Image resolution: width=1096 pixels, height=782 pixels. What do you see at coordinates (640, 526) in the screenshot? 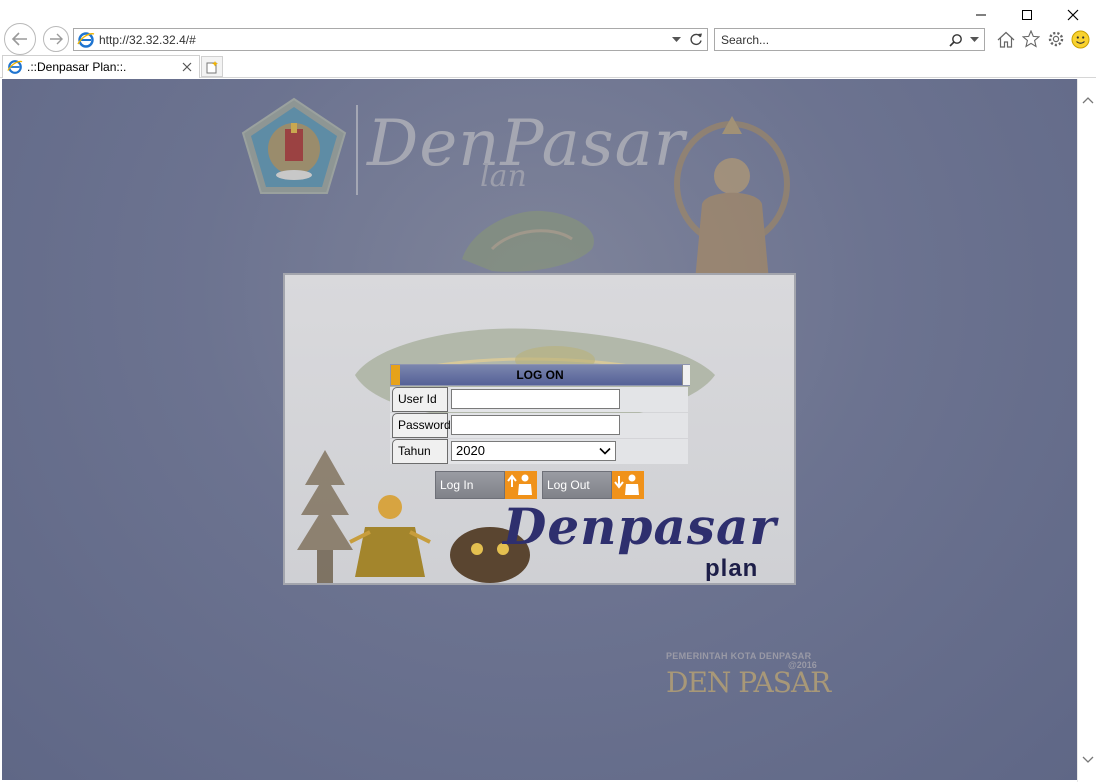
I see `panel-brand-text: Denpasar` at bounding box center [640, 526].